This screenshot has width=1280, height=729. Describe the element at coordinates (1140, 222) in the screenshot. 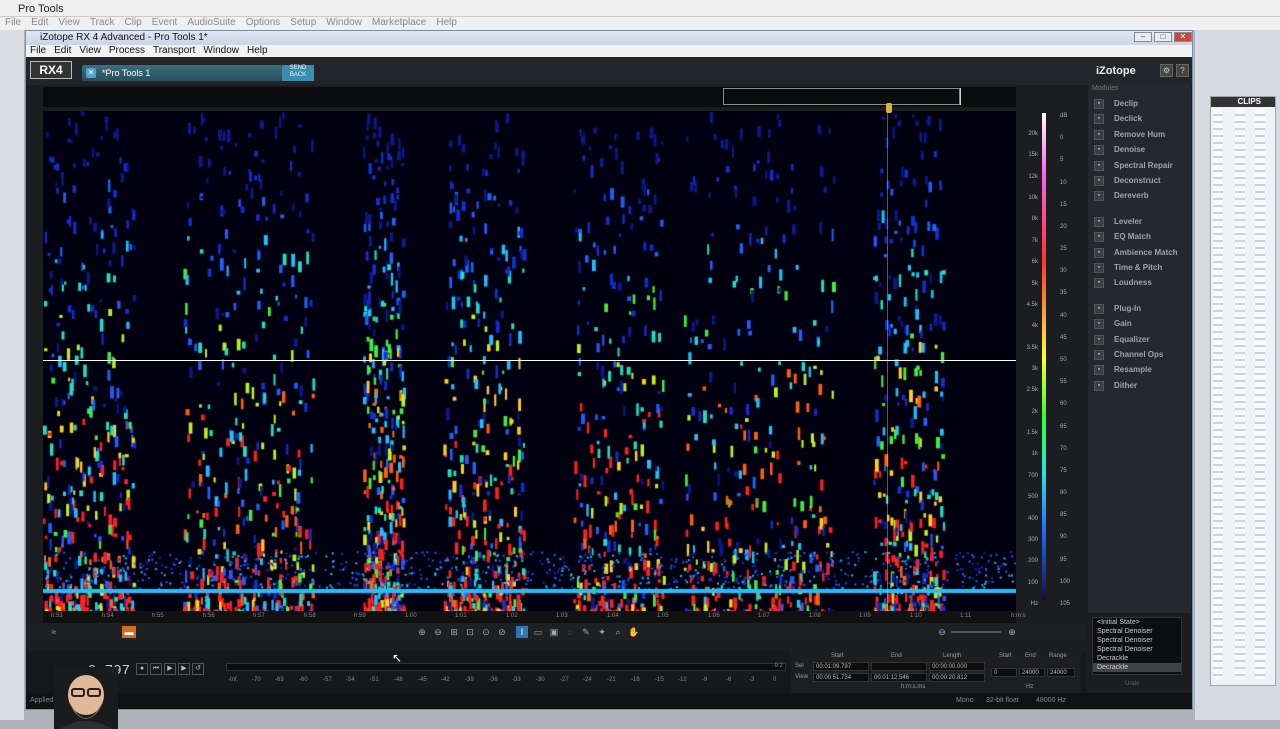

I see `module-leveler: ▪ Leveler` at that location.